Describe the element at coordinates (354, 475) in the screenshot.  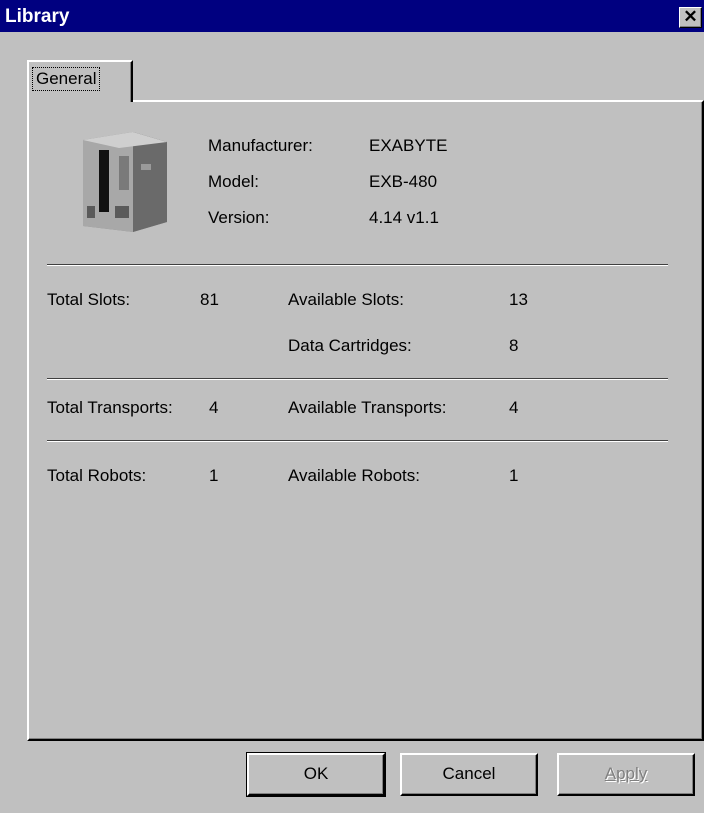
I see `available-robots-label: Available Robots:` at that location.